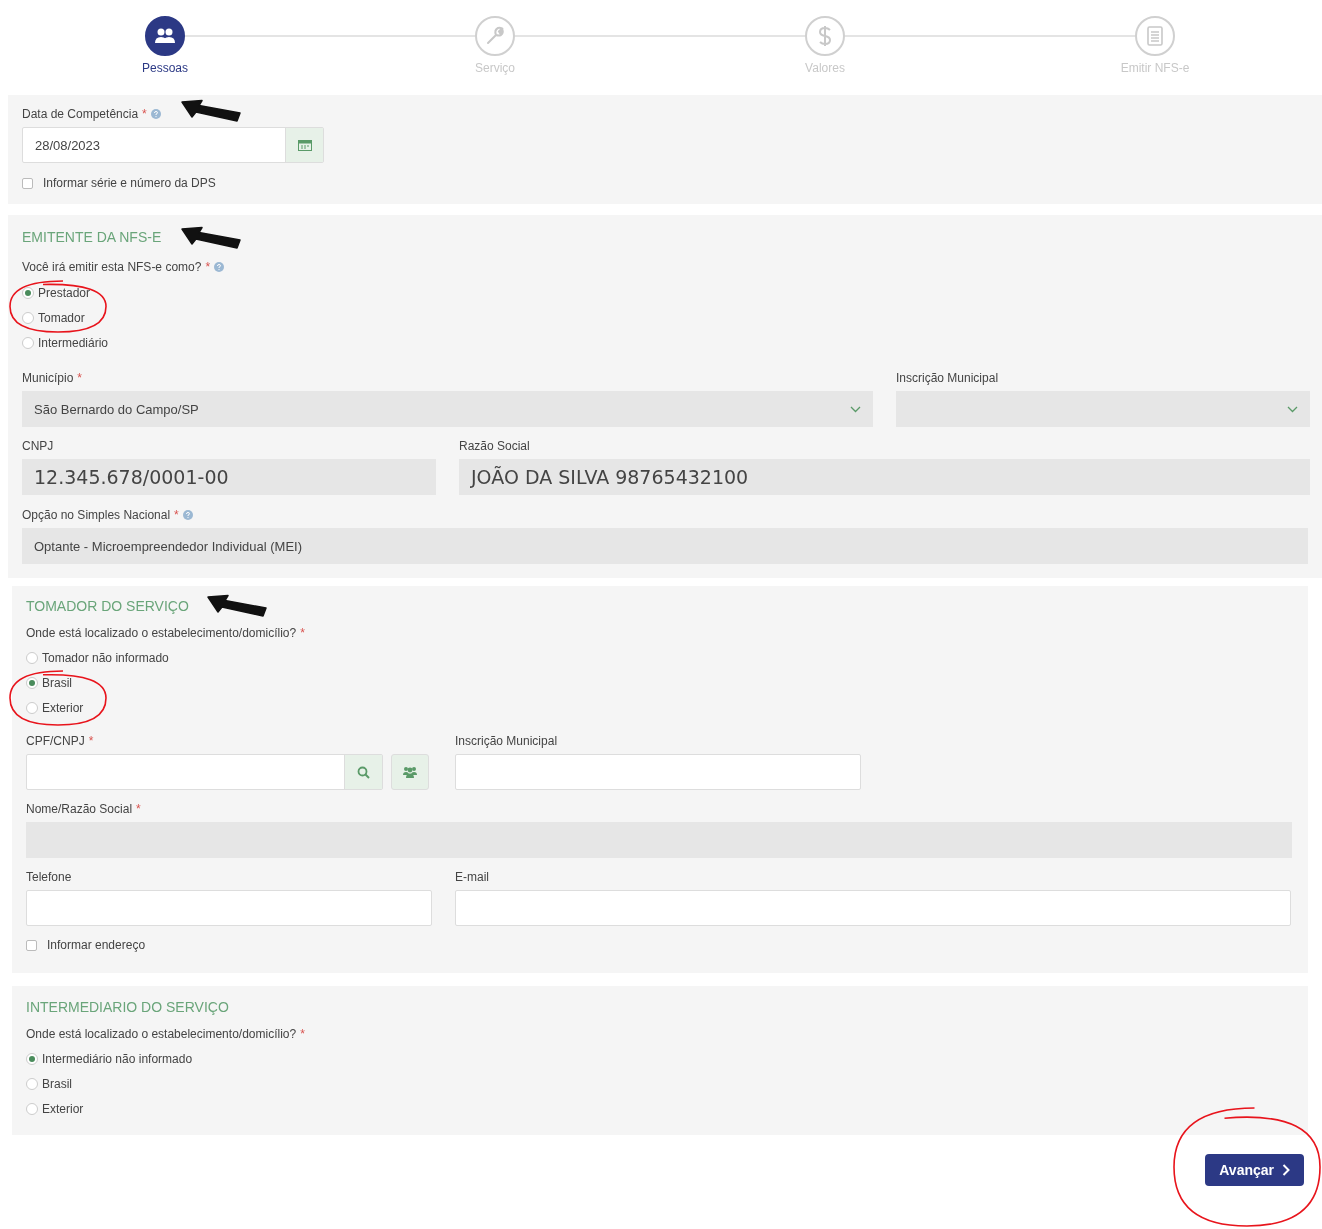 This screenshot has height=1229, width=1322. Describe the element at coordinates (96, 945) in the screenshot. I see `checkbox-label: Informar endereço` at that location.